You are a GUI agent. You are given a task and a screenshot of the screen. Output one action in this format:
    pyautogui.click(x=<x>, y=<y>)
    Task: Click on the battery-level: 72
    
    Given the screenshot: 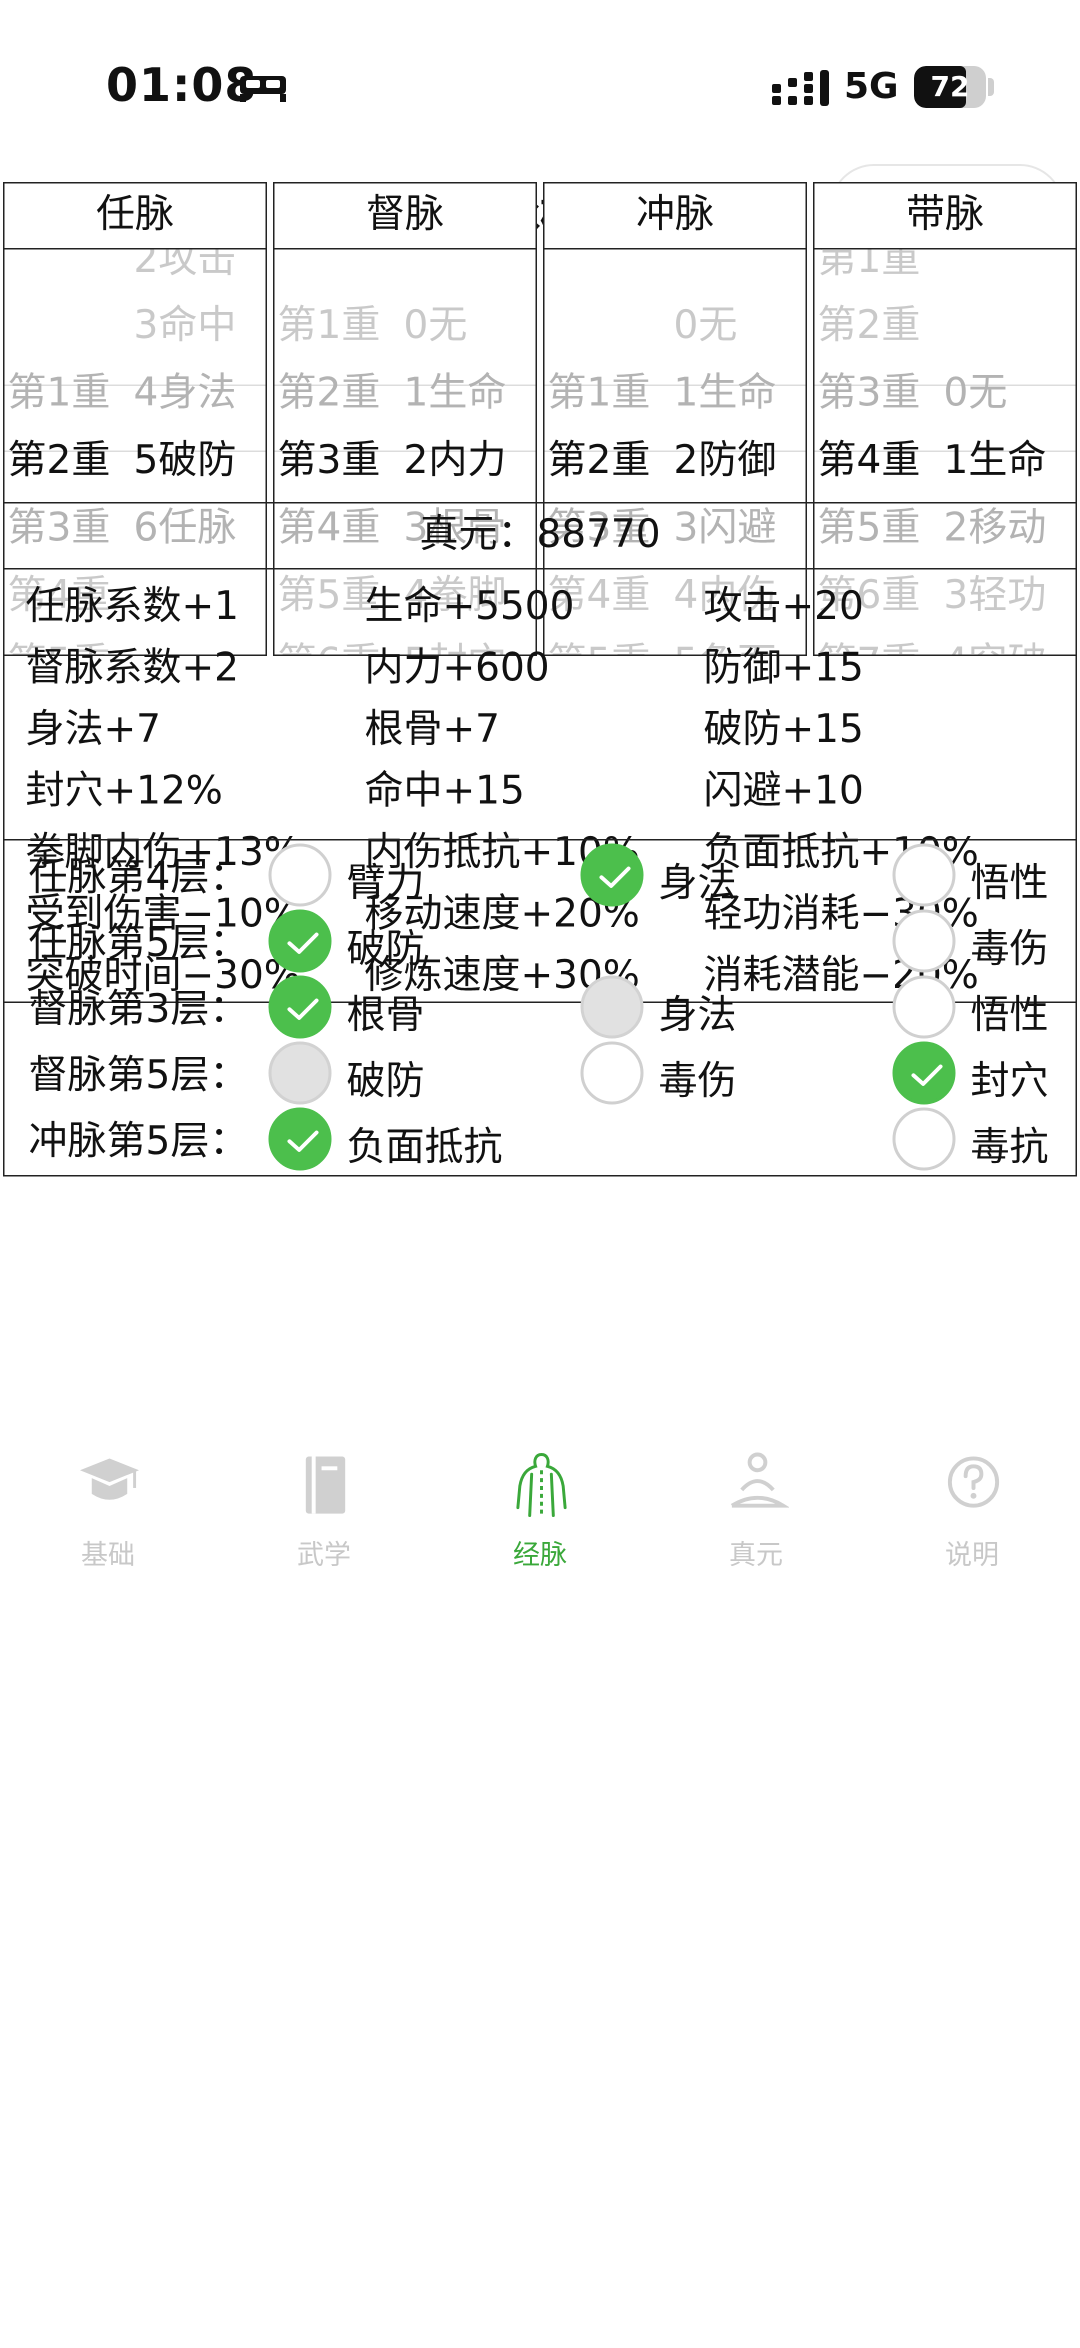 What is the action you would take?
    pyautogui.click(x=950, y=86)
    